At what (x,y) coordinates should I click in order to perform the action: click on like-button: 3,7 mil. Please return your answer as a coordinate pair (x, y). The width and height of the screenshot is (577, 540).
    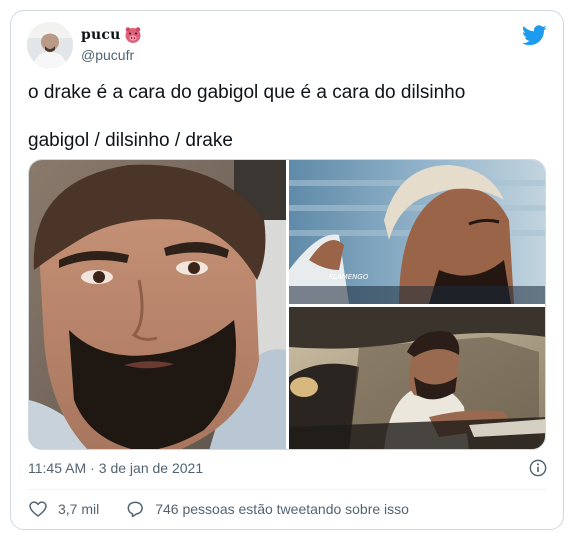
    Looking at the image, I should click on (63, 509).